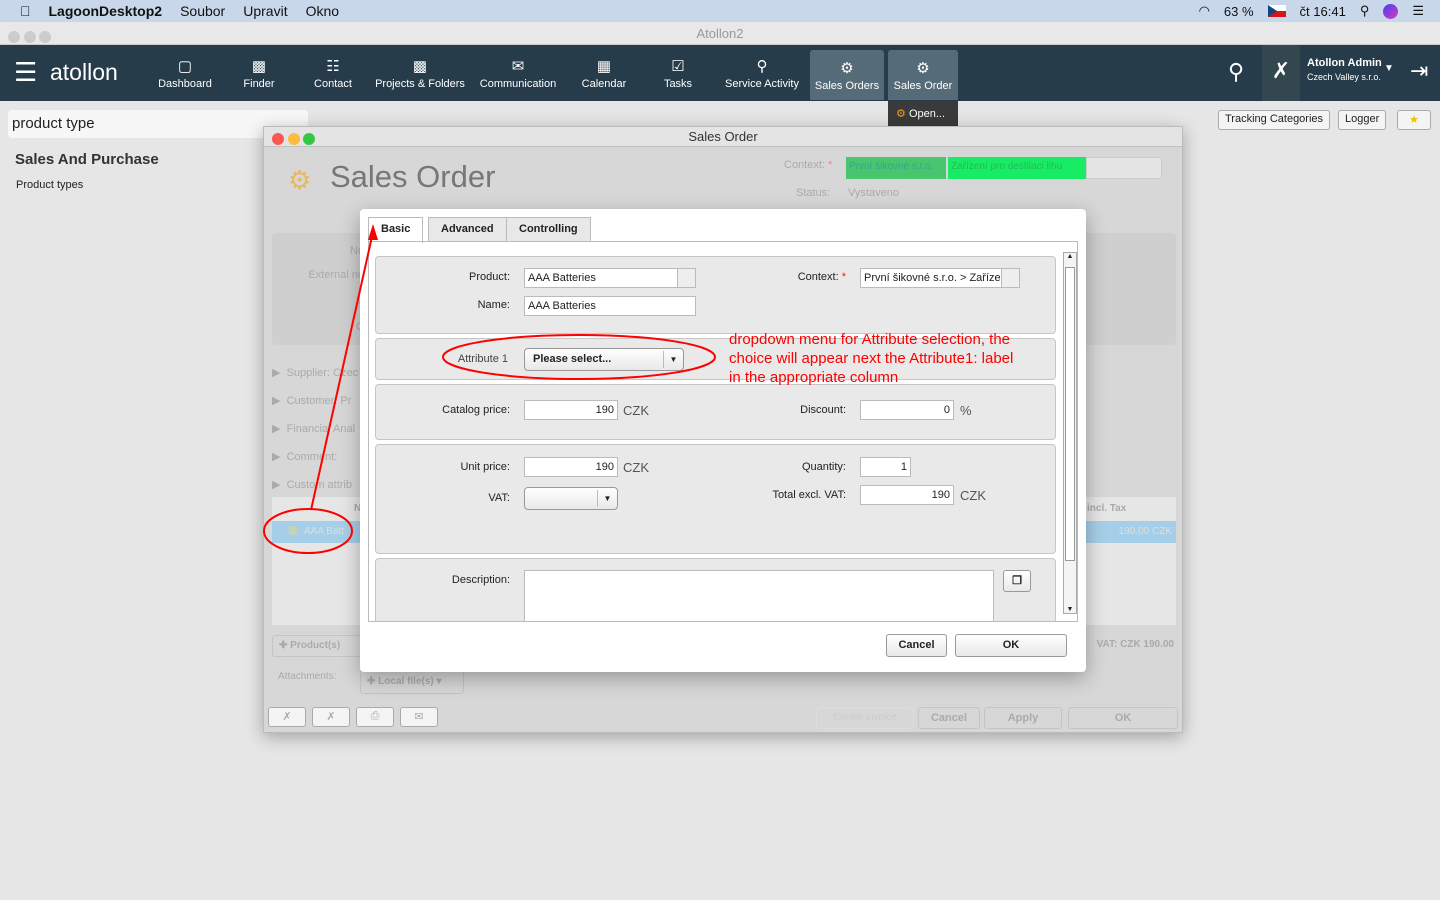 The image size is (1440, 900). What do you see at coordinates (489, 389) in the screenshot?
I see `annotation-overlay` at bounding box center [489, 389].